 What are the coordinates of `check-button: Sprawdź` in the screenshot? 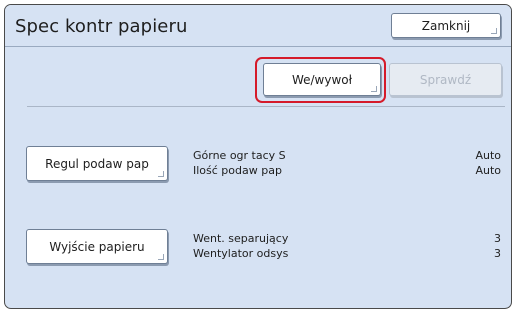 It's located at (445, 79).